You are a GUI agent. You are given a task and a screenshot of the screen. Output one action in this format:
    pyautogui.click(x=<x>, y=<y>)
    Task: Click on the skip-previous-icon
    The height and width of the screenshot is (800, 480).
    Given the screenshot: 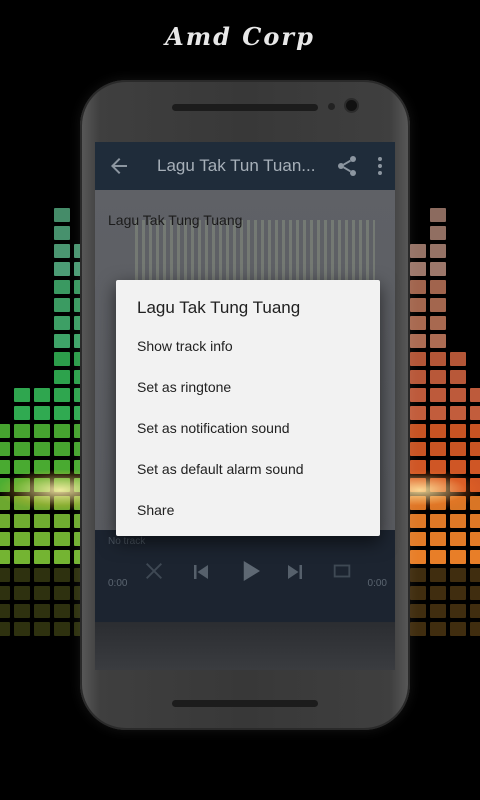 What is the action you would take?
    pyautogui.click(x=201, y=572)
    